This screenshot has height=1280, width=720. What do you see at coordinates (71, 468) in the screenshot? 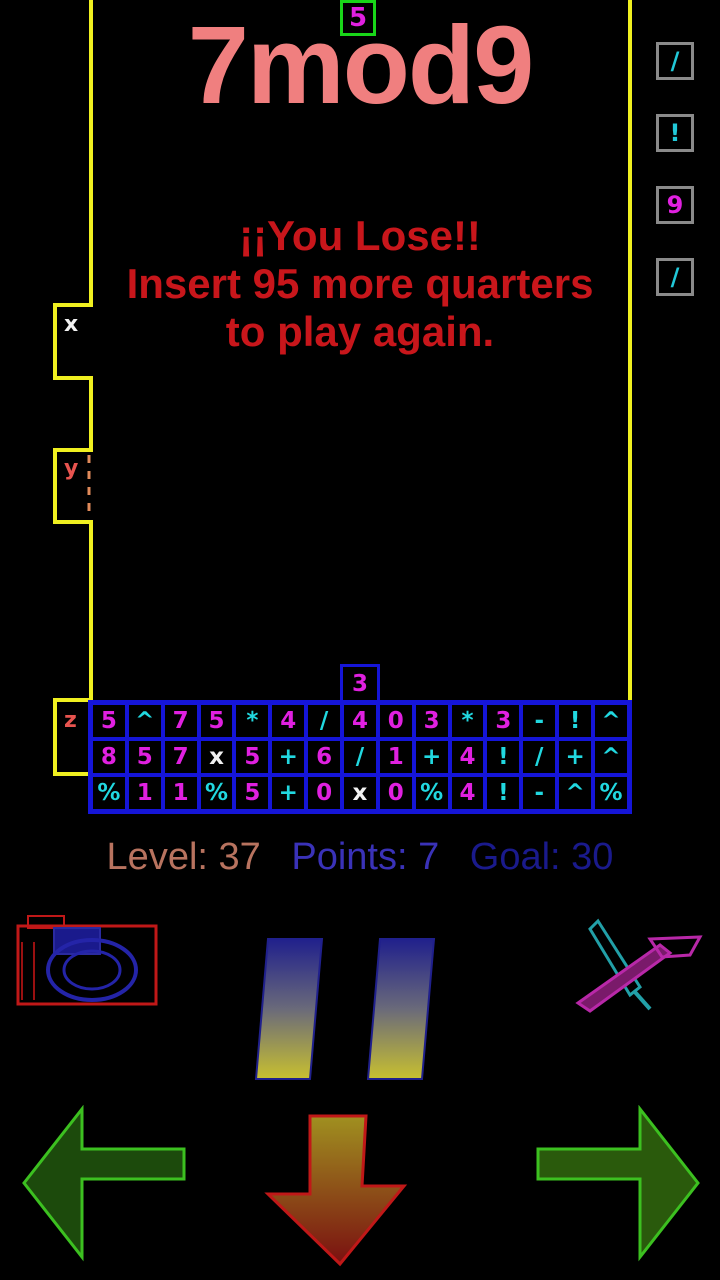
I see `variable-y-label: y` at bounding box center [71, 468].